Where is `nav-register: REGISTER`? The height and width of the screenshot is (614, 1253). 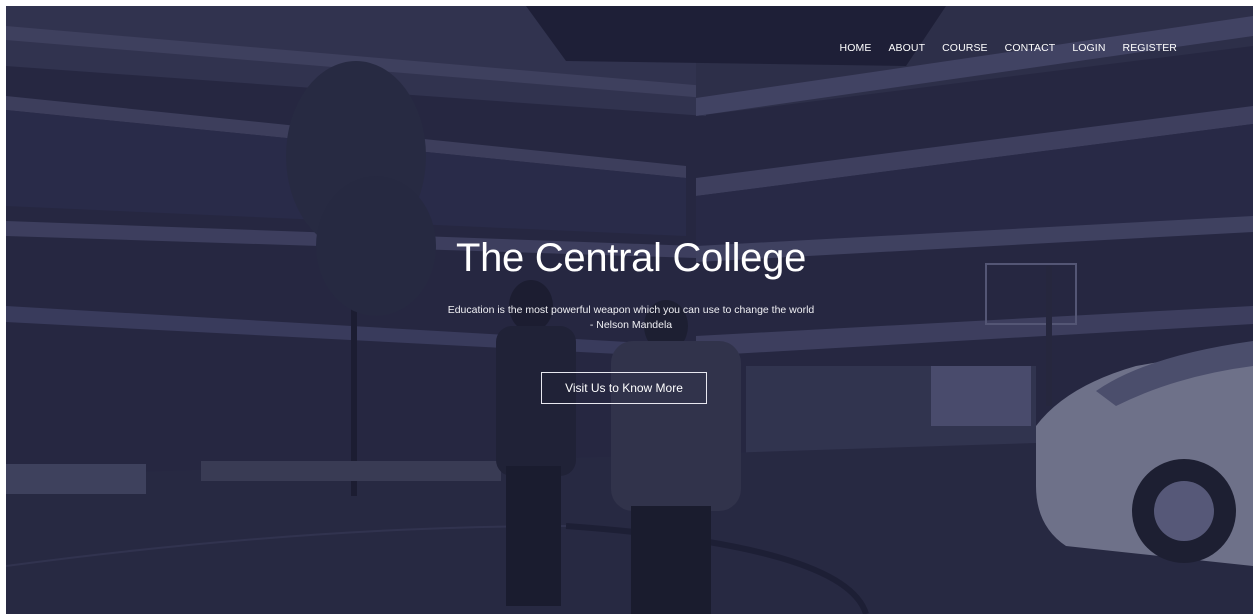
nav-register: REGISTER is located at coordinates (1150, 48).